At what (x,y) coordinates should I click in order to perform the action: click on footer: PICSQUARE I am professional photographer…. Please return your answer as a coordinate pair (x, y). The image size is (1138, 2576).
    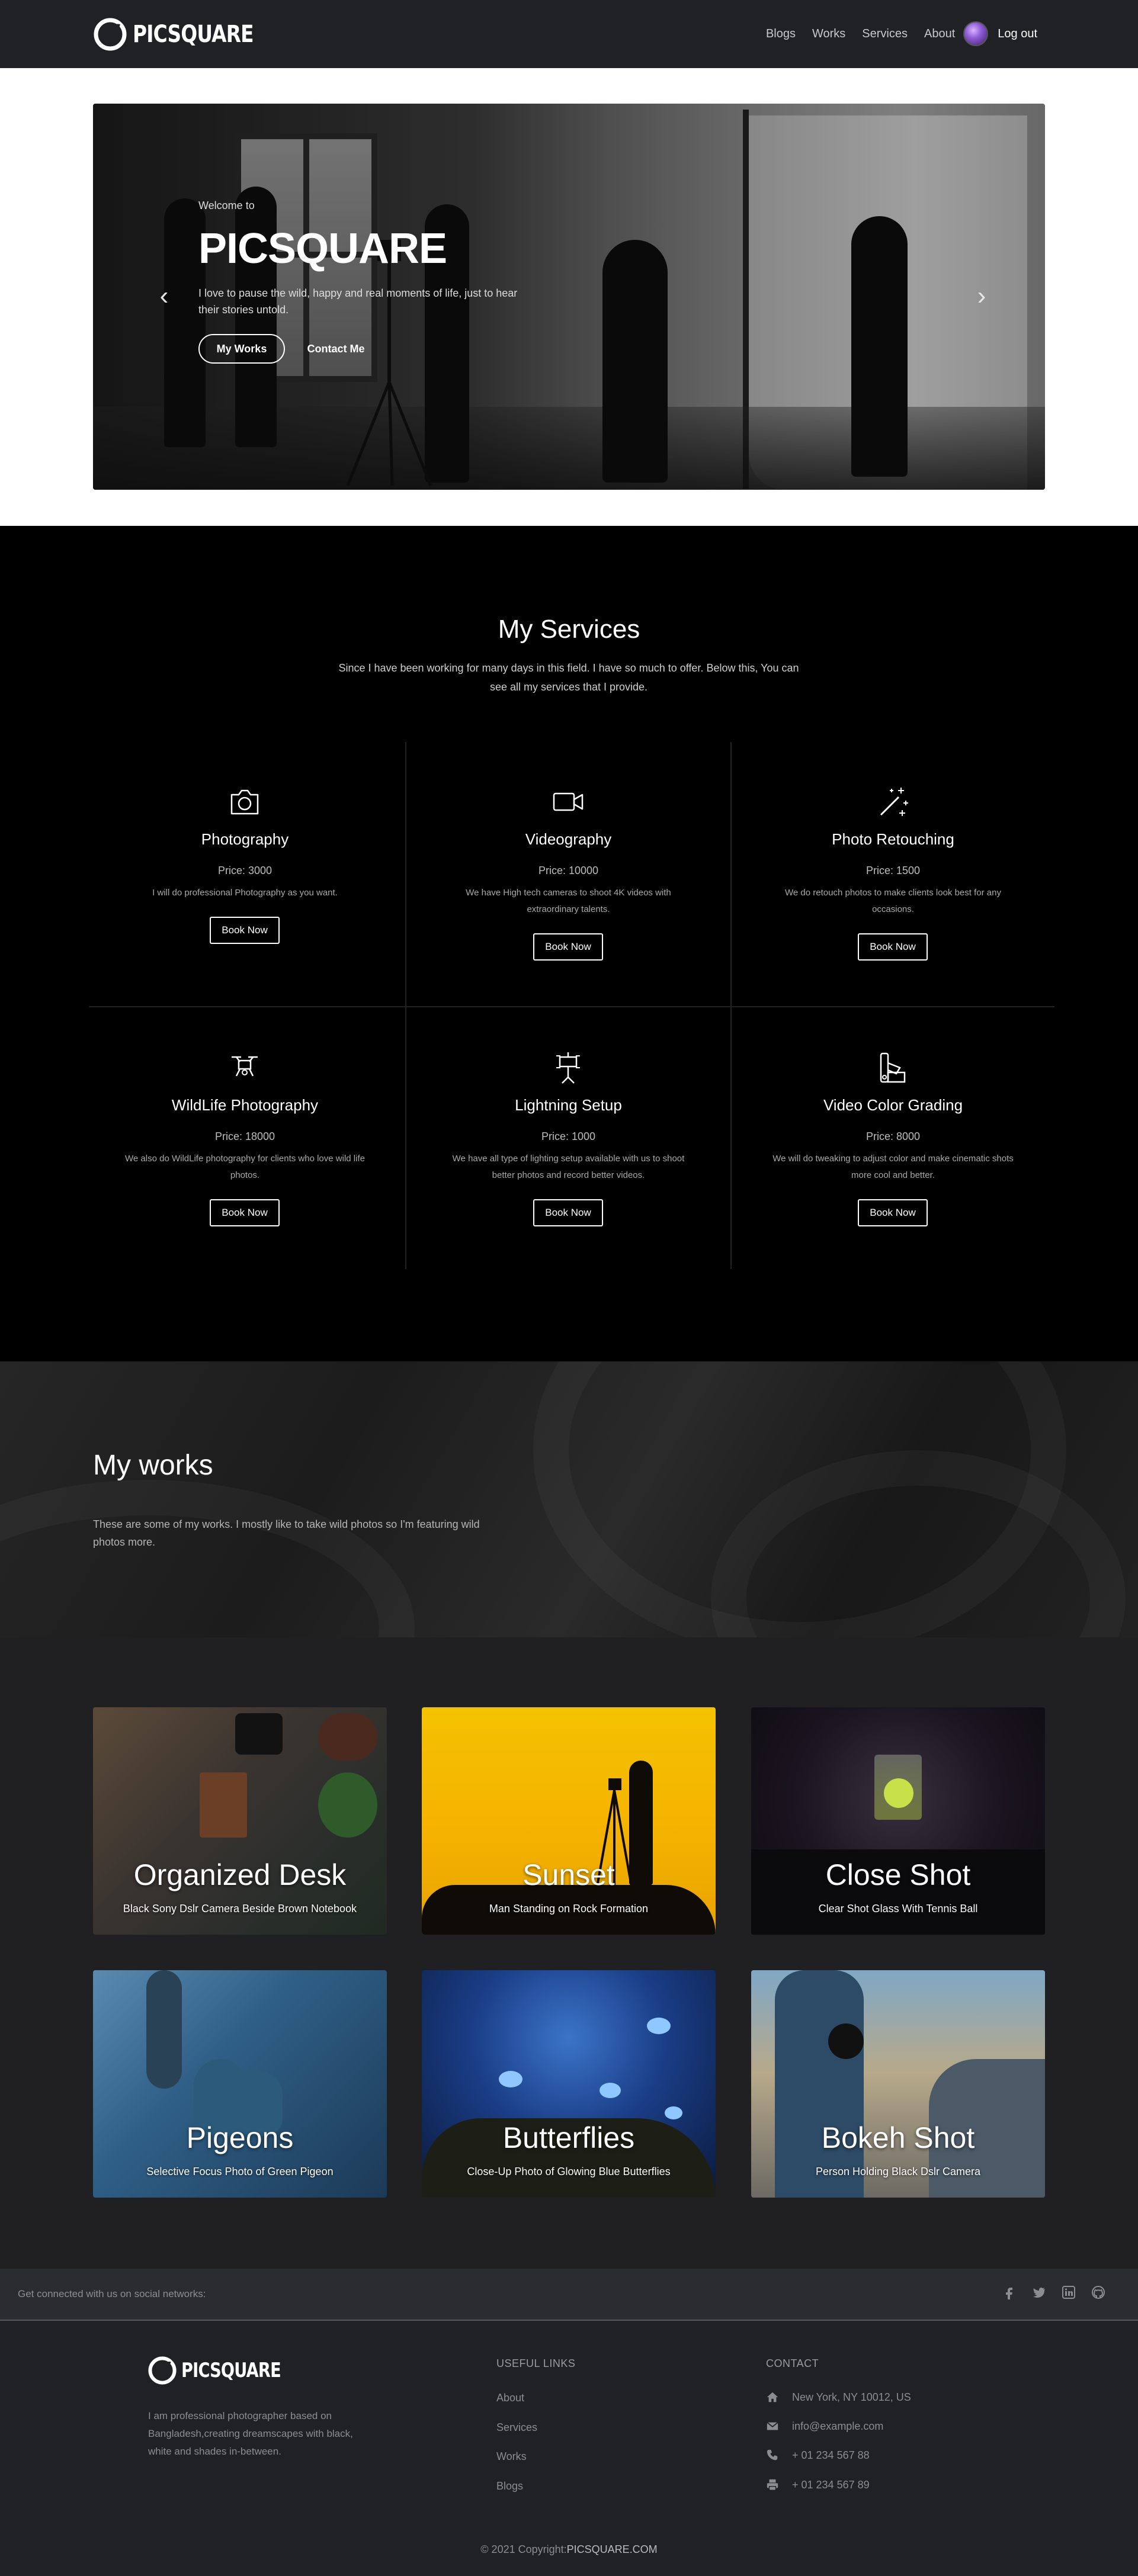
    Looking at the image, I should click on (569, 2448).